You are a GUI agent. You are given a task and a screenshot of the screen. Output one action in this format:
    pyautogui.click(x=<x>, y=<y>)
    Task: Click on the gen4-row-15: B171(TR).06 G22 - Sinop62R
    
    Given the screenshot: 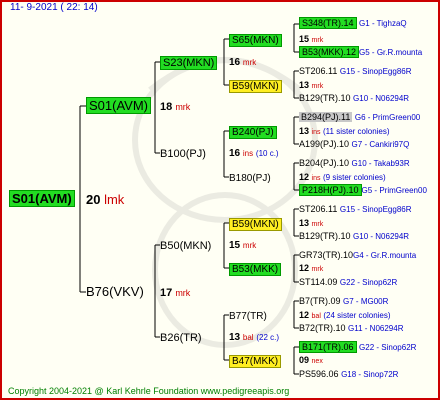 What is the action you would take?
    pyautogui.click(x=357, y=347)
    